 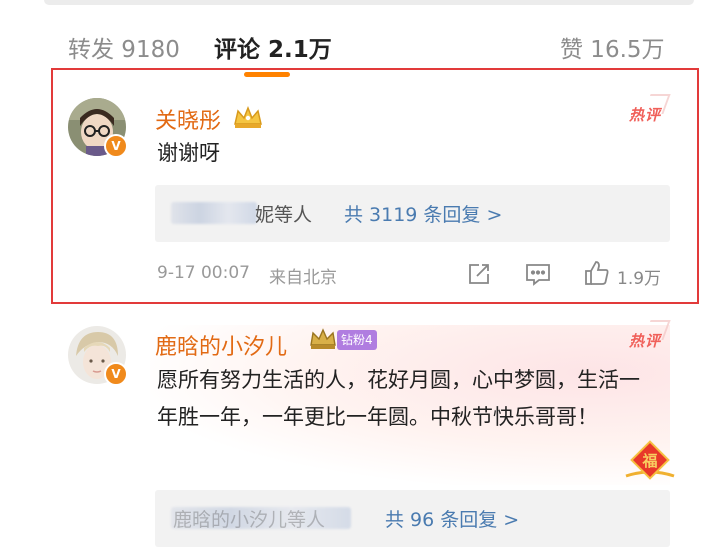 I want to click on reply-count-link: 共 3119 条回复 >, so click(x=423, y=213).